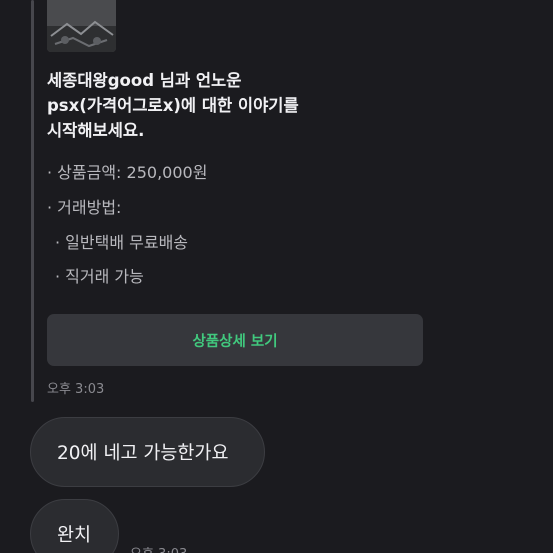 The height and width of the screenshot is (553, 553). What do you see at coordinates (99, 276) in the screenshot?
I see `trade-method-item: · 직거래 가능` at bounding box center [99, 276].